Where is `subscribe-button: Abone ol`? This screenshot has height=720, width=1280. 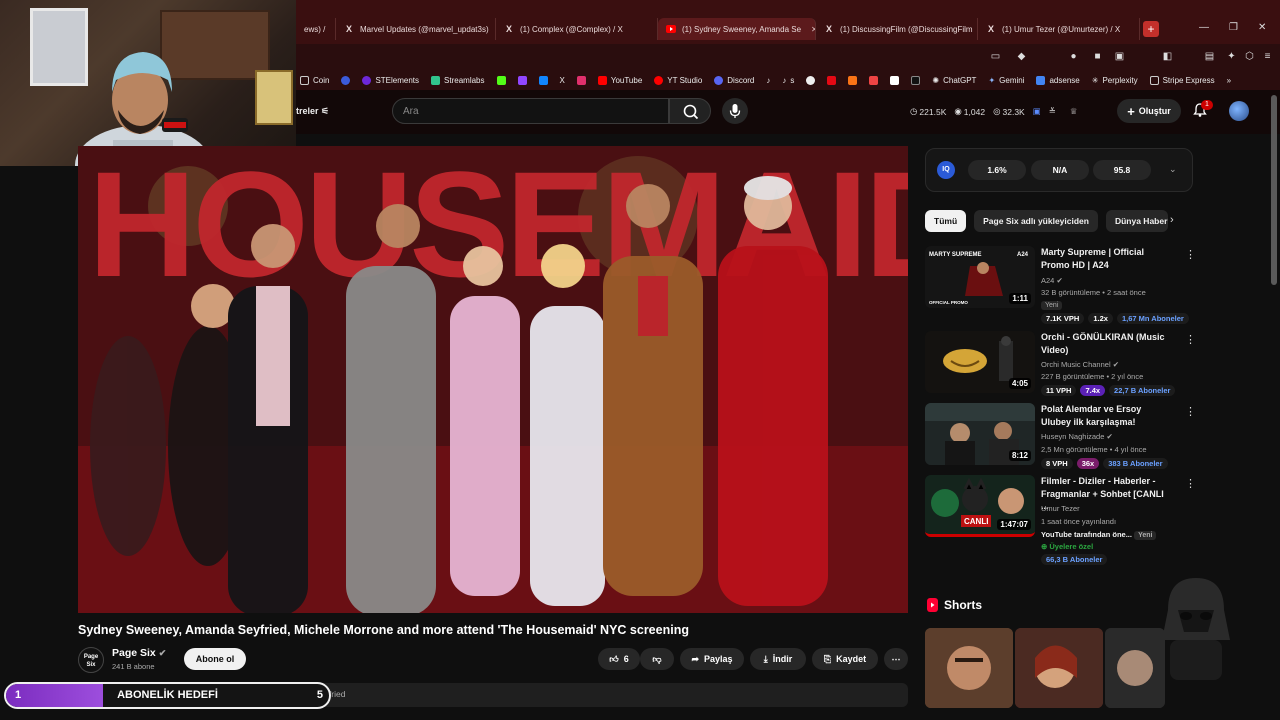 subscribe-button: Abone ol is located at coordinates (215, 659).